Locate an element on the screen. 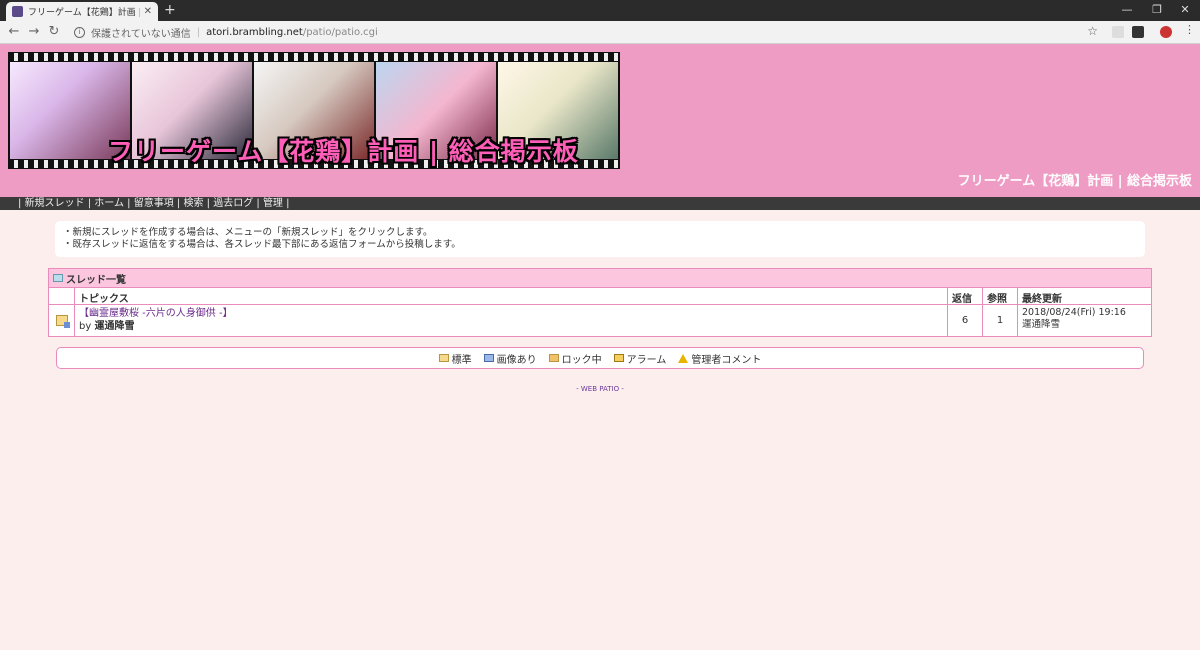  new-tab-icon: + is located at coordinates (170, 10).